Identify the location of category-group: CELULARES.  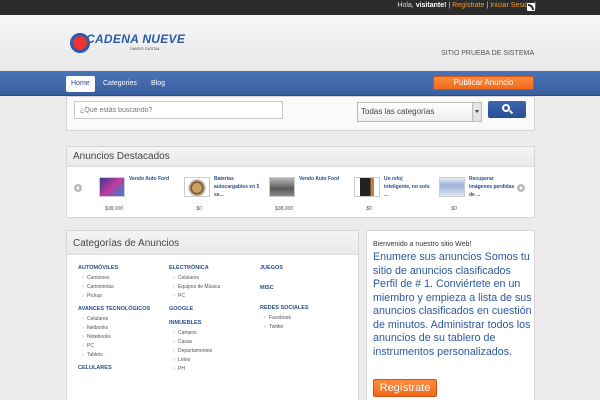
(123, 368).